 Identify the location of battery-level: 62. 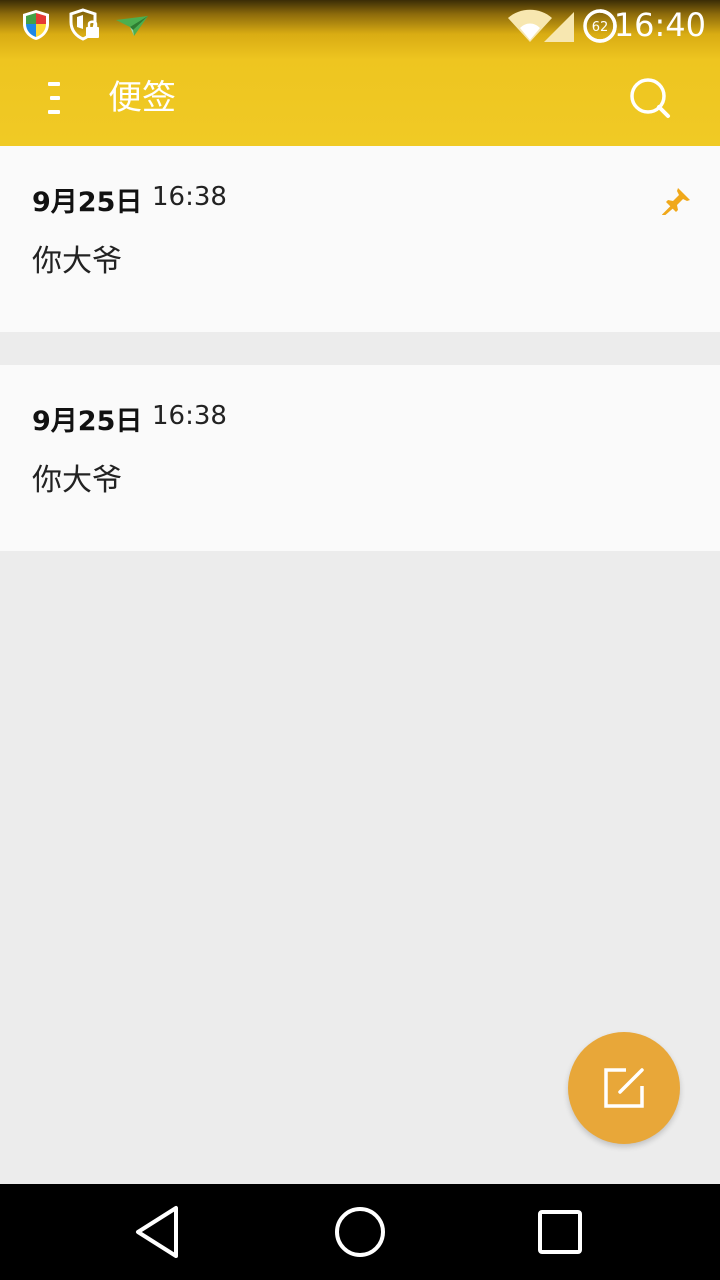
(600, 27).